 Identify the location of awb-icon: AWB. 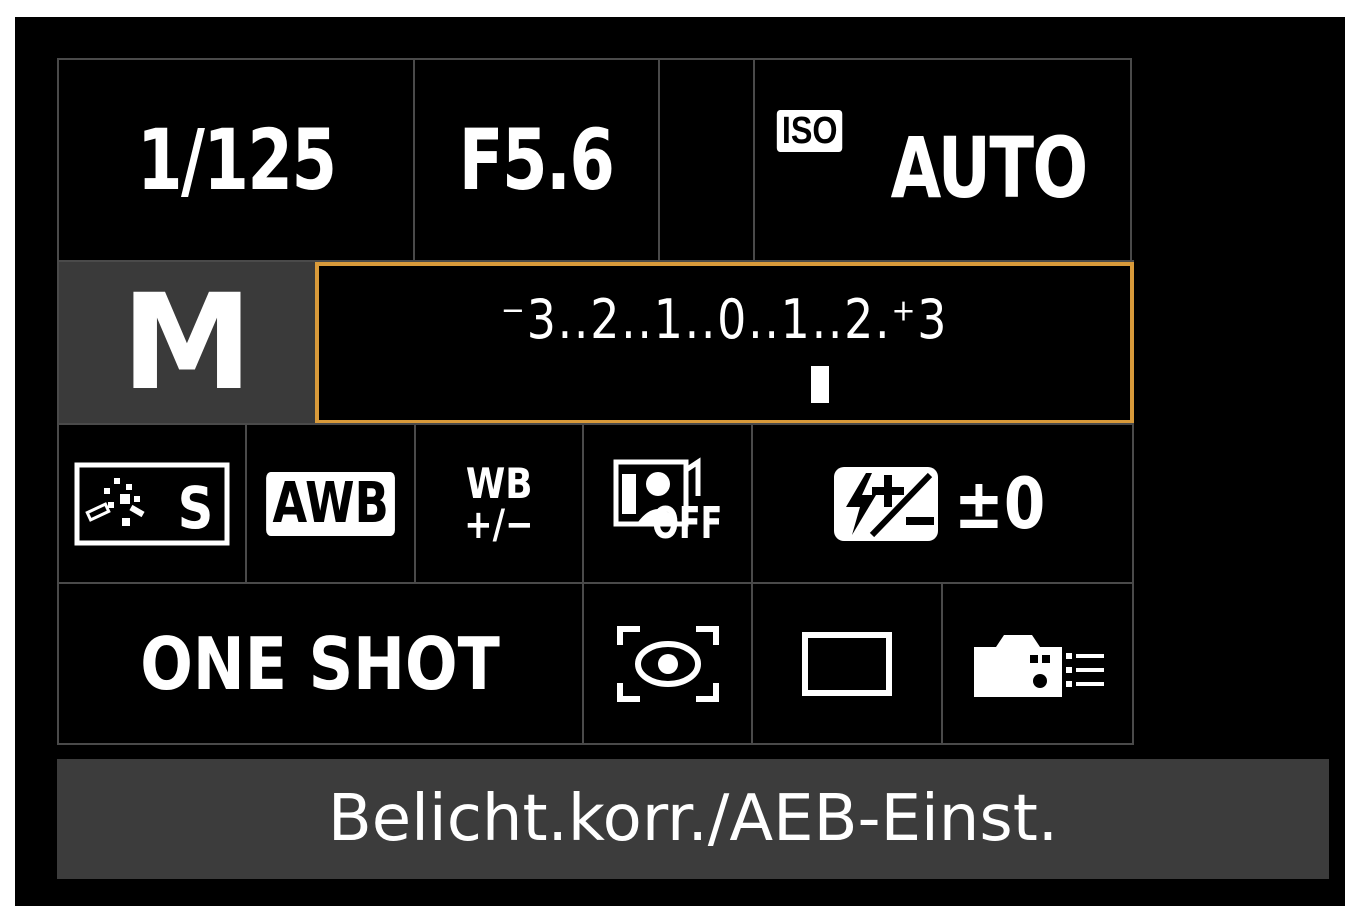
(330, 503).